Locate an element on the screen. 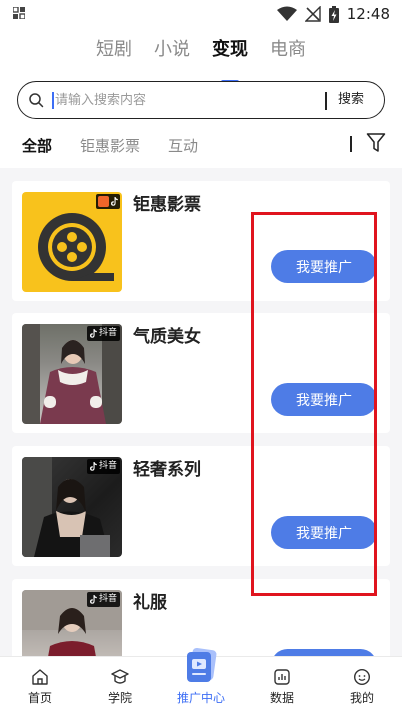 The width and height of the screenshot is (402, 714). category-tabs: 全部 钜惠影票 互动 is located at coordinates (110, 145).